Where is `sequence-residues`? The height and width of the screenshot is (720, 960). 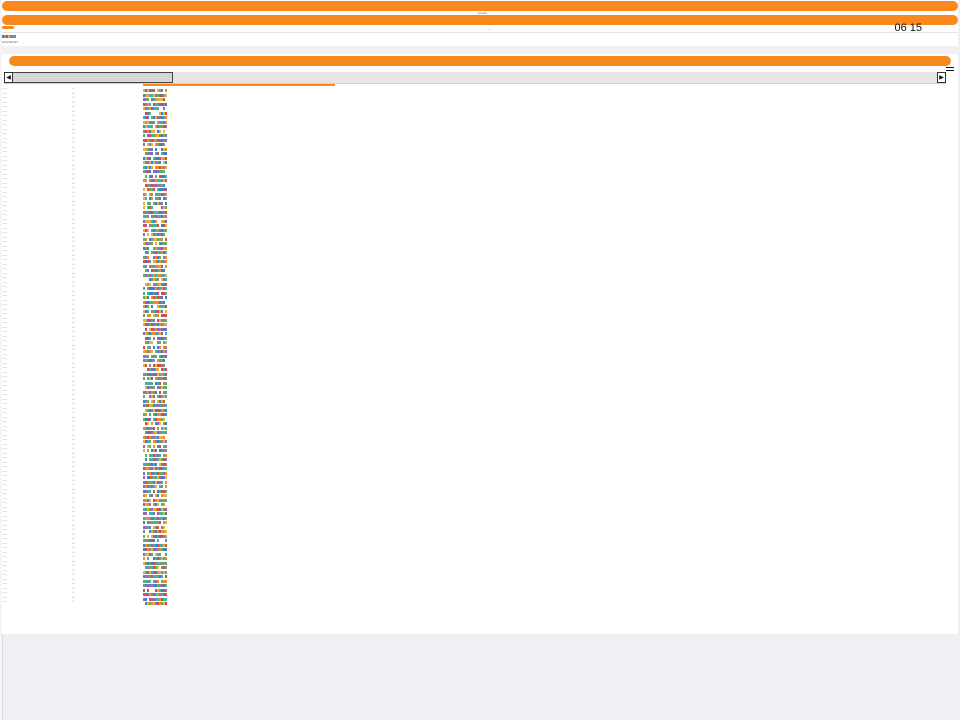 sequence-residues is located at coordinates (155, 603).